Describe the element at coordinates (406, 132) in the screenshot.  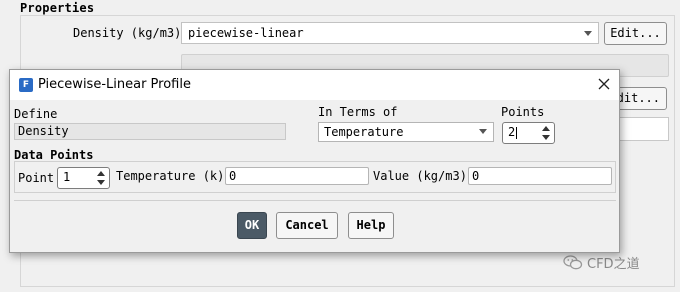
I see `in-terms-of-select: Temperature` at that location.